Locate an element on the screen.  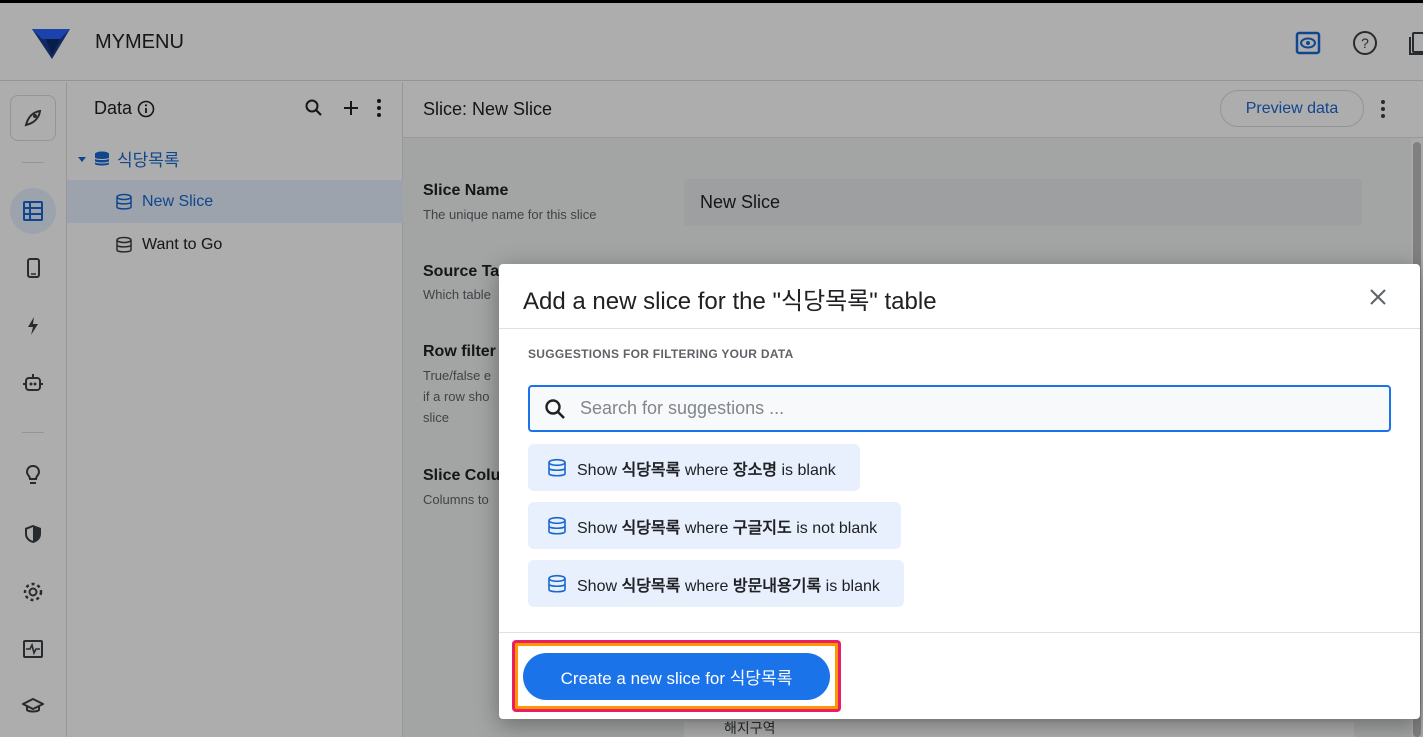
dialog-footer-divider is located at coordinates (959, 632).